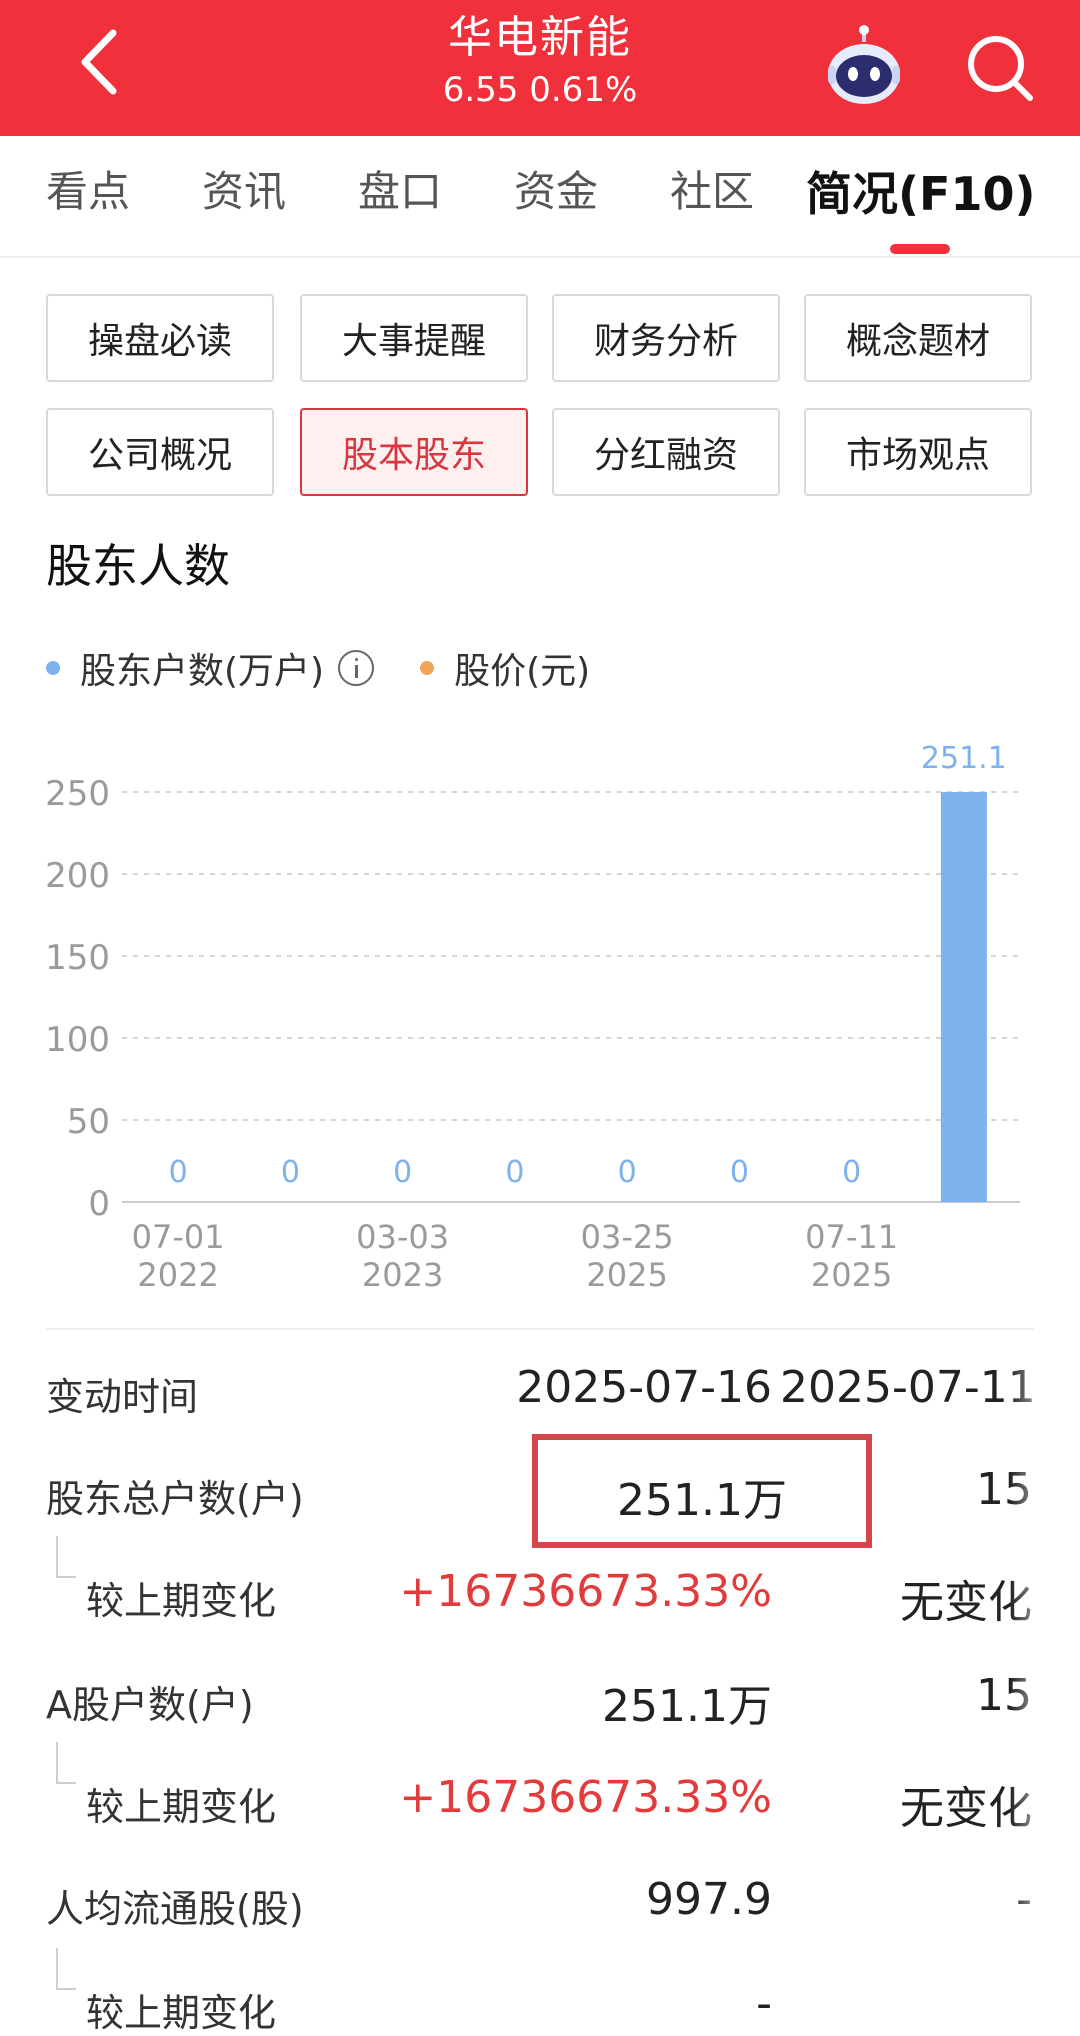 This screenshot has height=2036, width=1080. I want to click on row-label: 人均流通股(股), so click(175, 1909).